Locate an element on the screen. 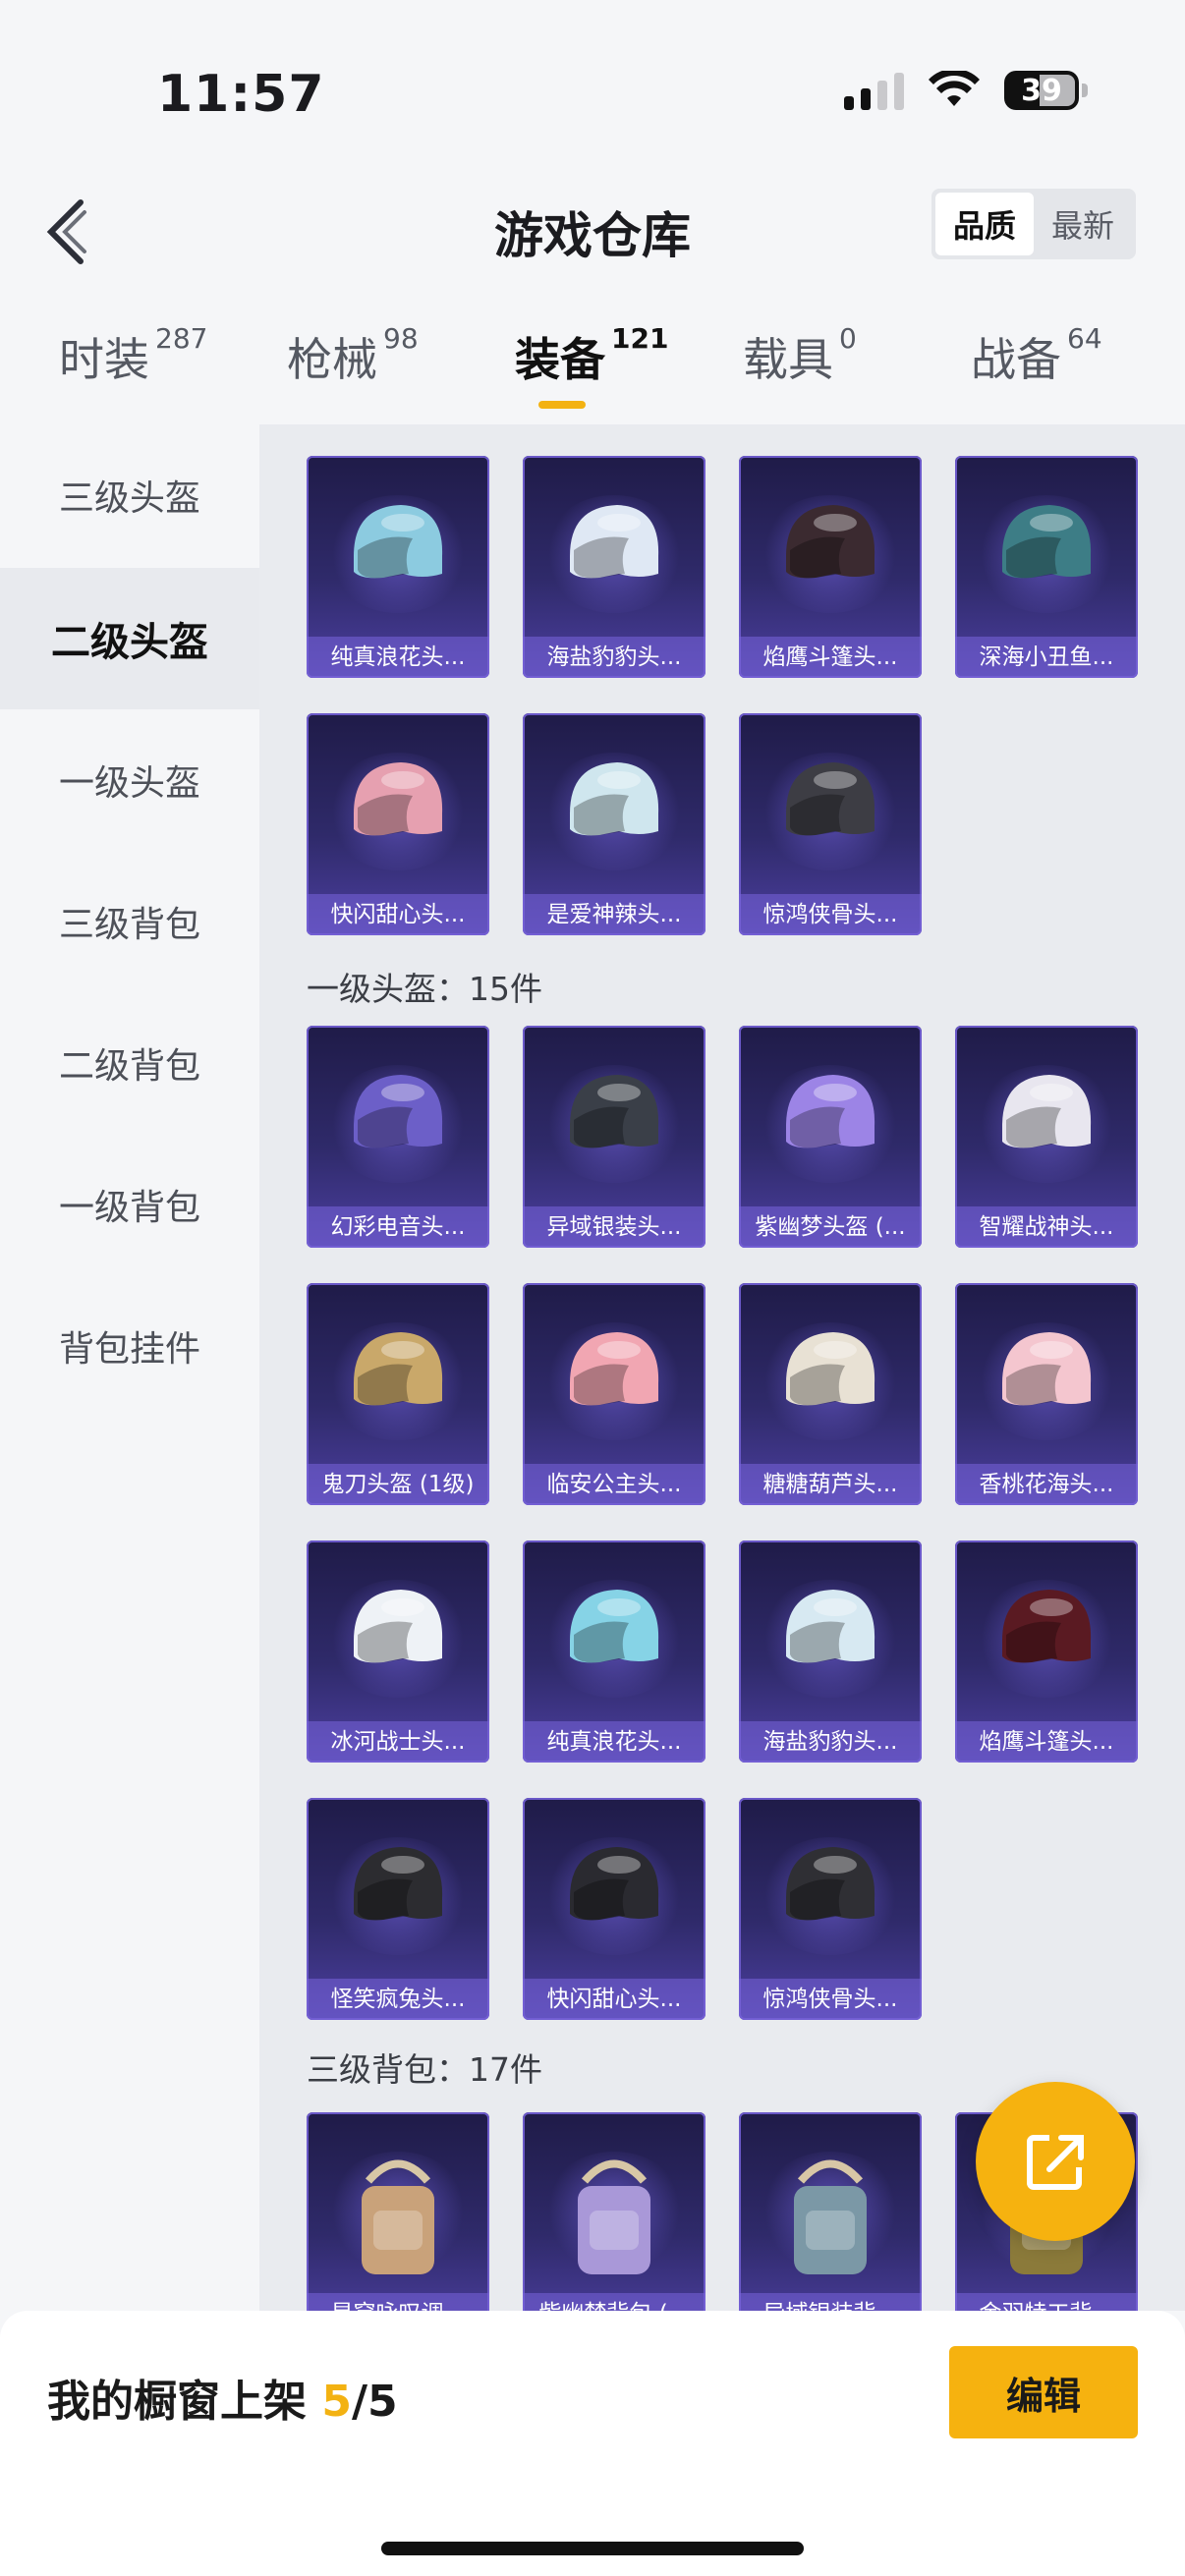 This screenshot has width=1185, height=2576. wifi-icon is located at coordinates (955, 88).